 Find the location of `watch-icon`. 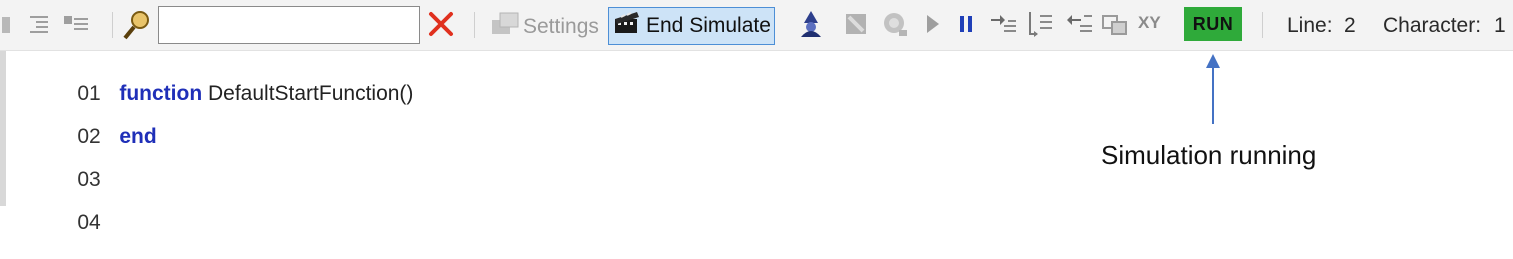

watch-icon is located at coordinates (1115, 27).